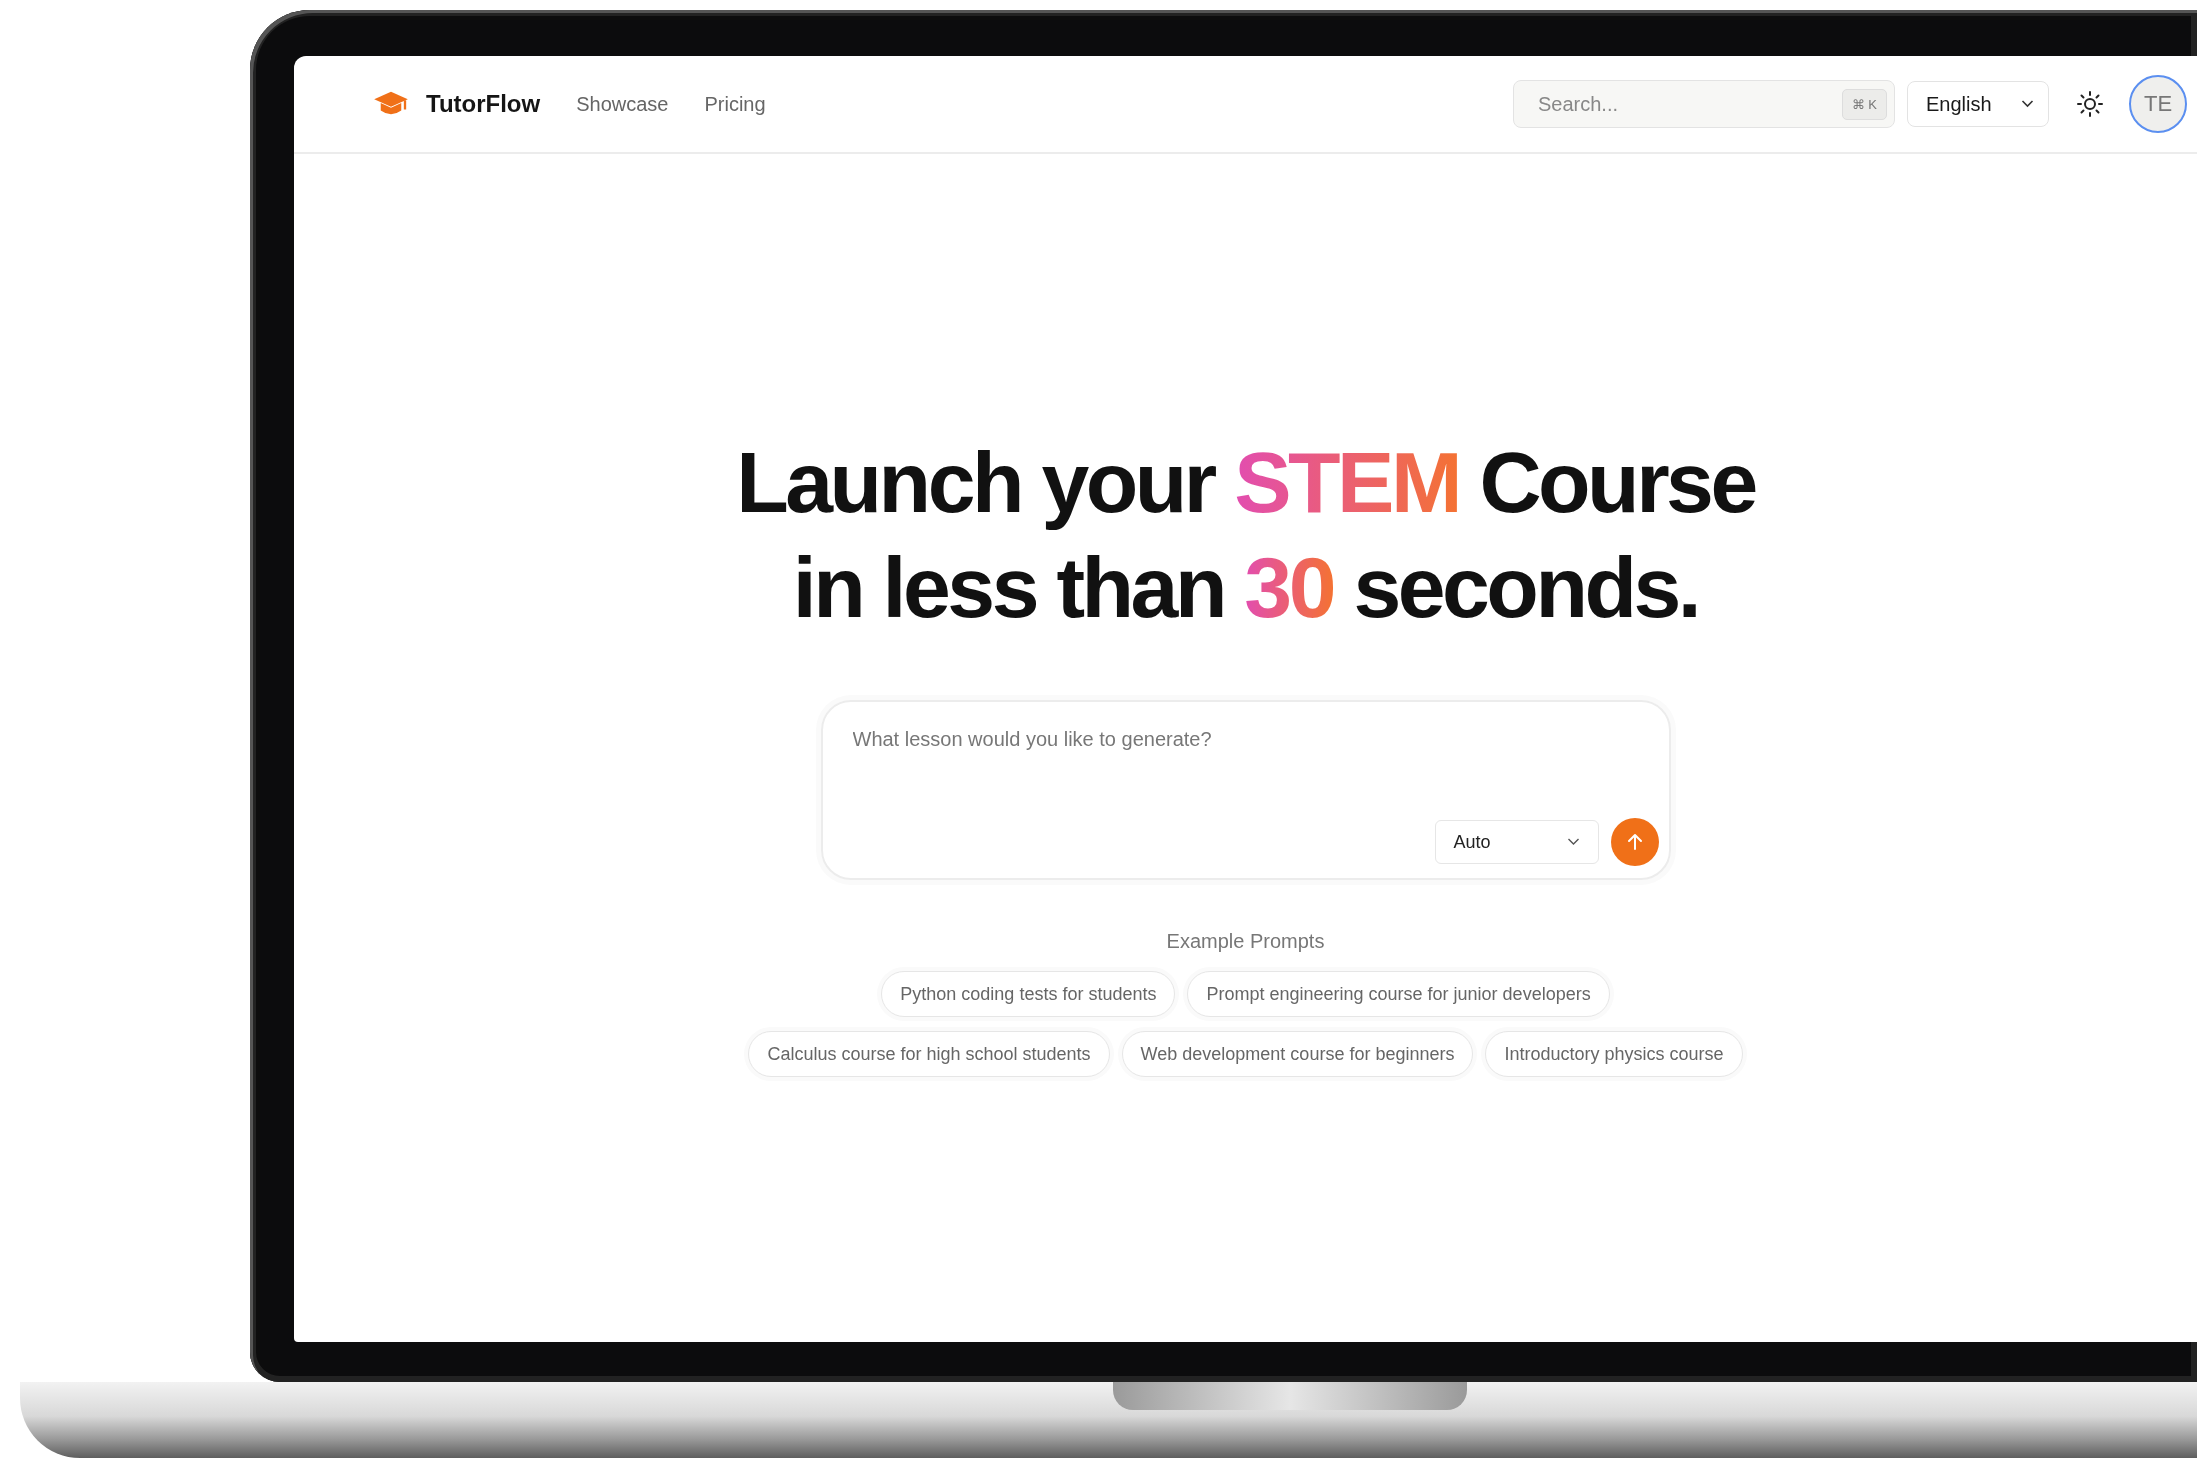 Image resolution: width=2197 pixels, height=1459 pixels. Describe the element at coordinates (1516, 842) in the screenshot. I see `mode-select: Auto` at that location.